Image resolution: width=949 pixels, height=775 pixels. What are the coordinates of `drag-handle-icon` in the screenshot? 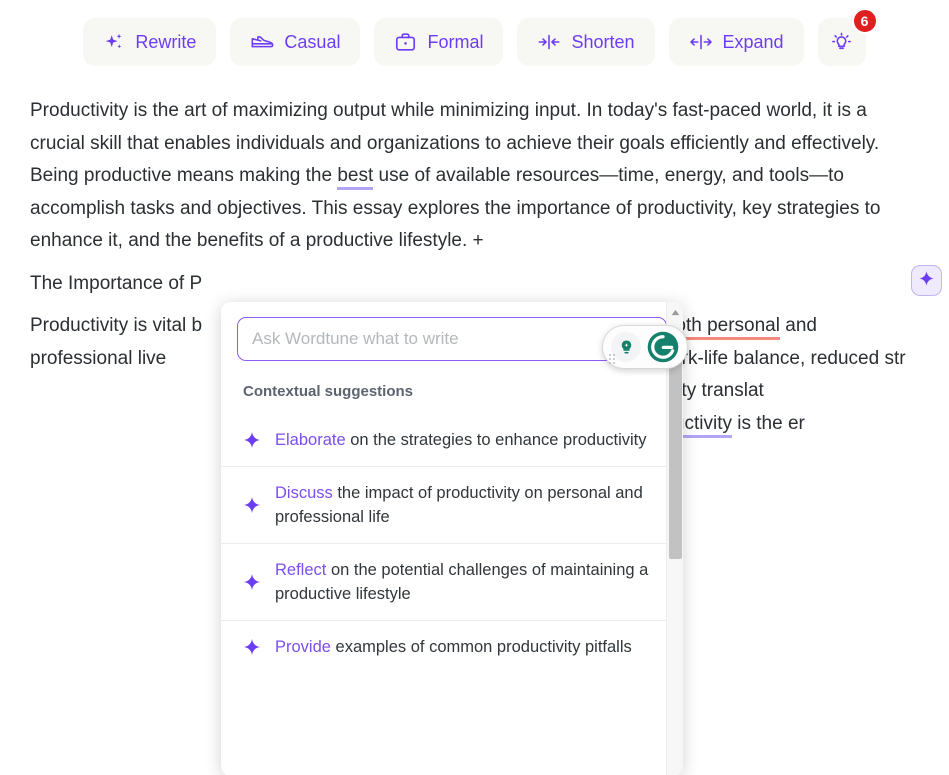 It's located at (613, 359).